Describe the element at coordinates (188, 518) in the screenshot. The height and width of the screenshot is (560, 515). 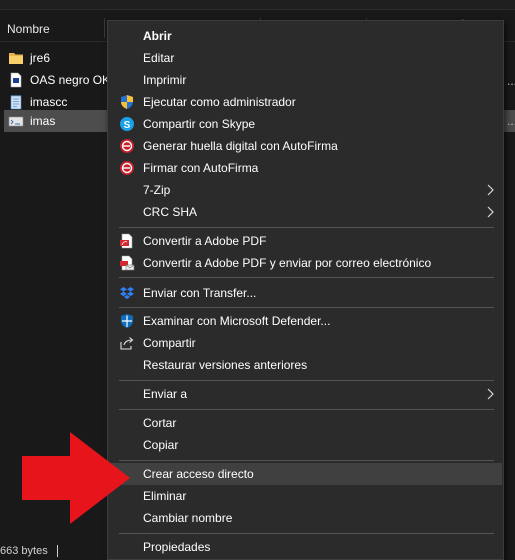
I see `menu-item-label: Cambiar nombre` at that location.